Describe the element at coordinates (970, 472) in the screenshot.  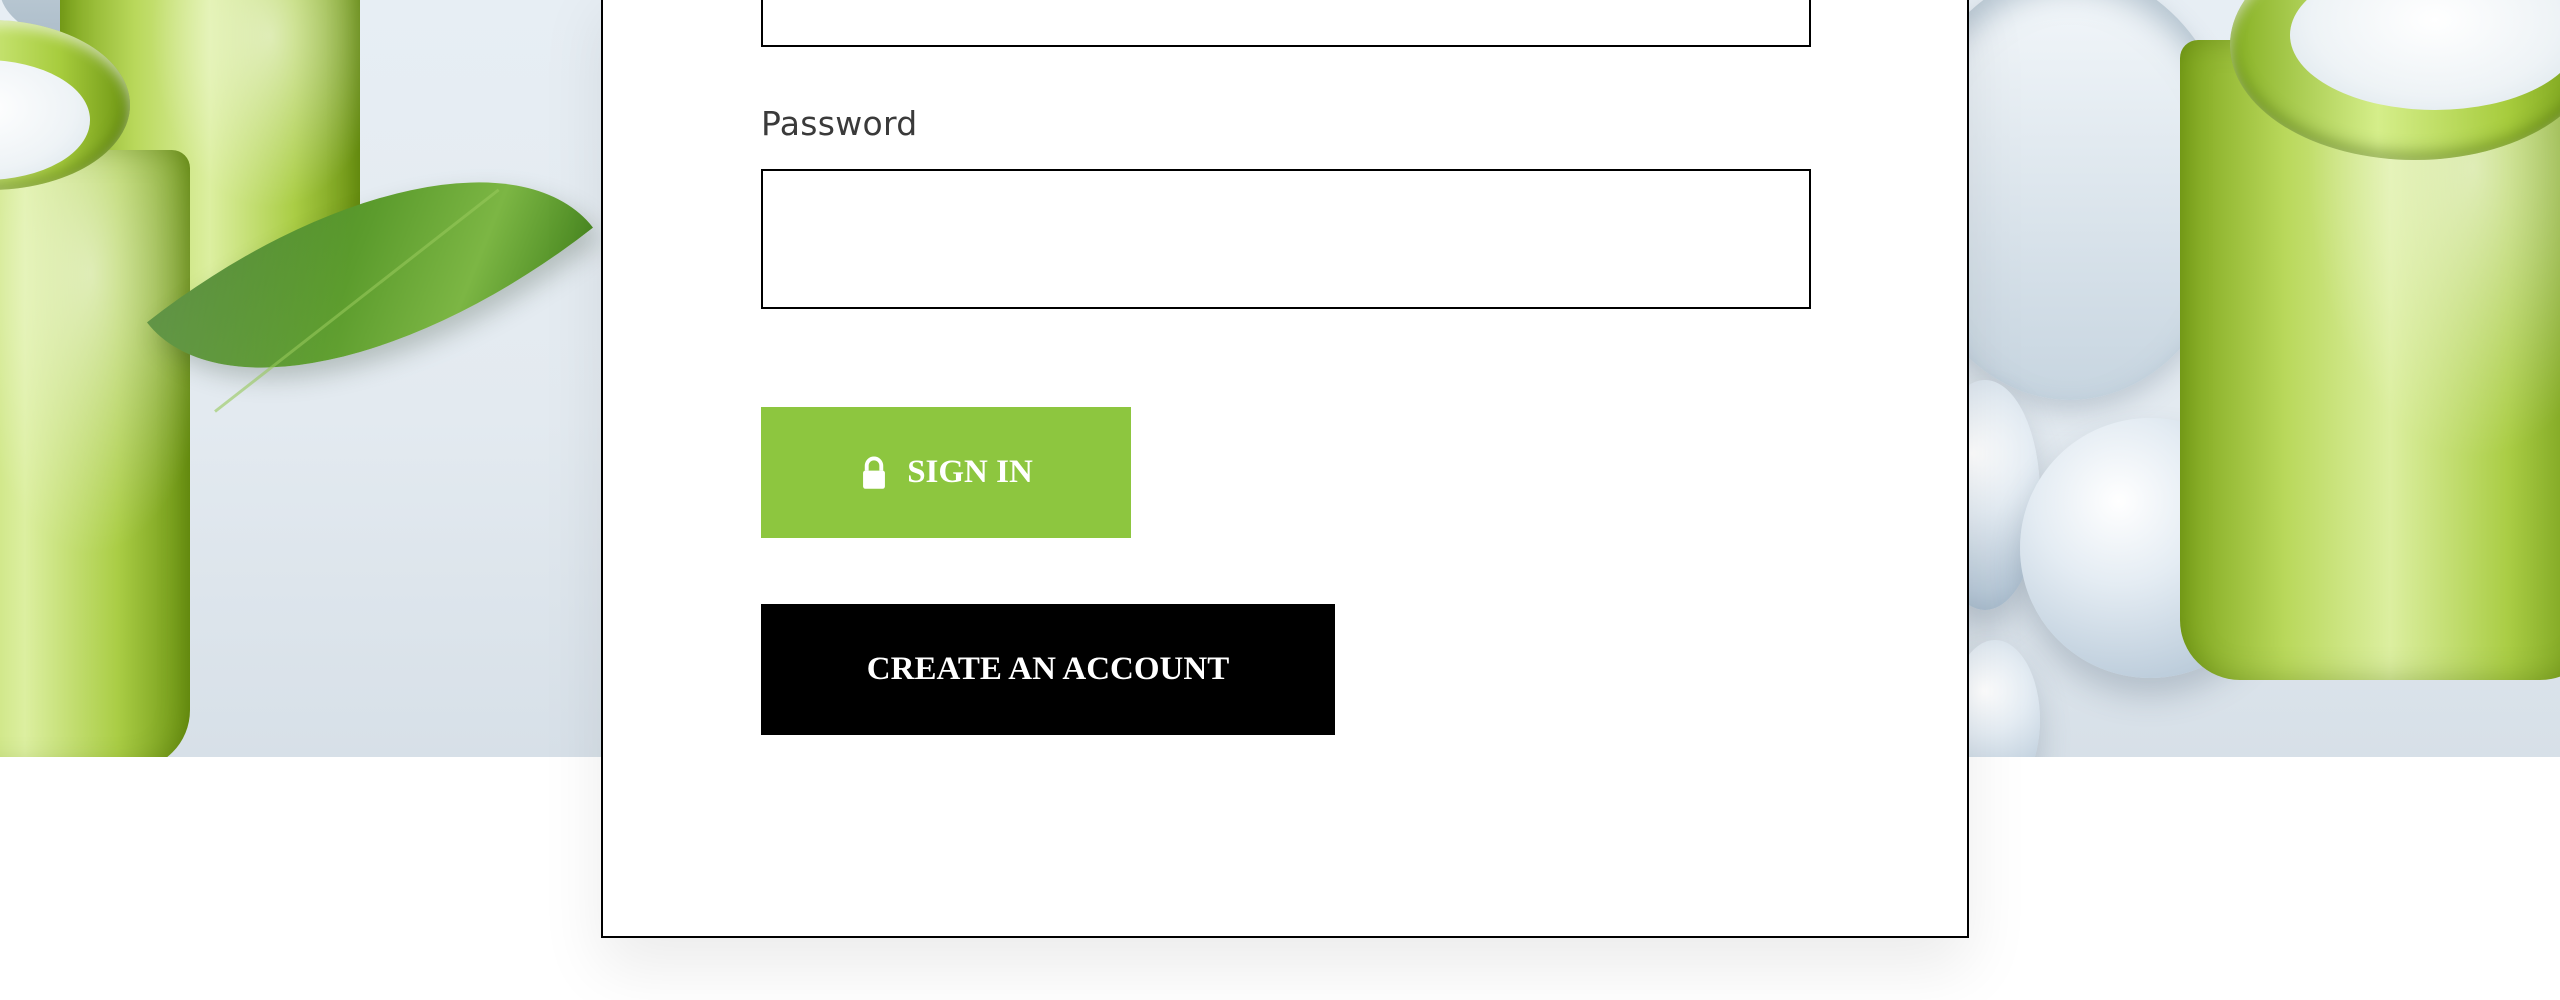
I see `sign-in-label: SIGN IN` at that location.